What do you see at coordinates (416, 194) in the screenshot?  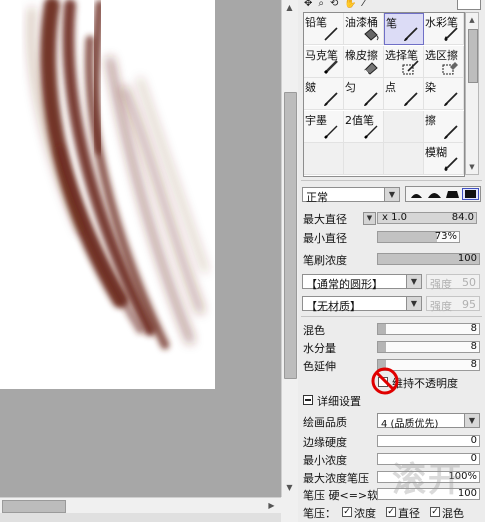 I see `shape-flat-icon` at bounding box center [416, 194].